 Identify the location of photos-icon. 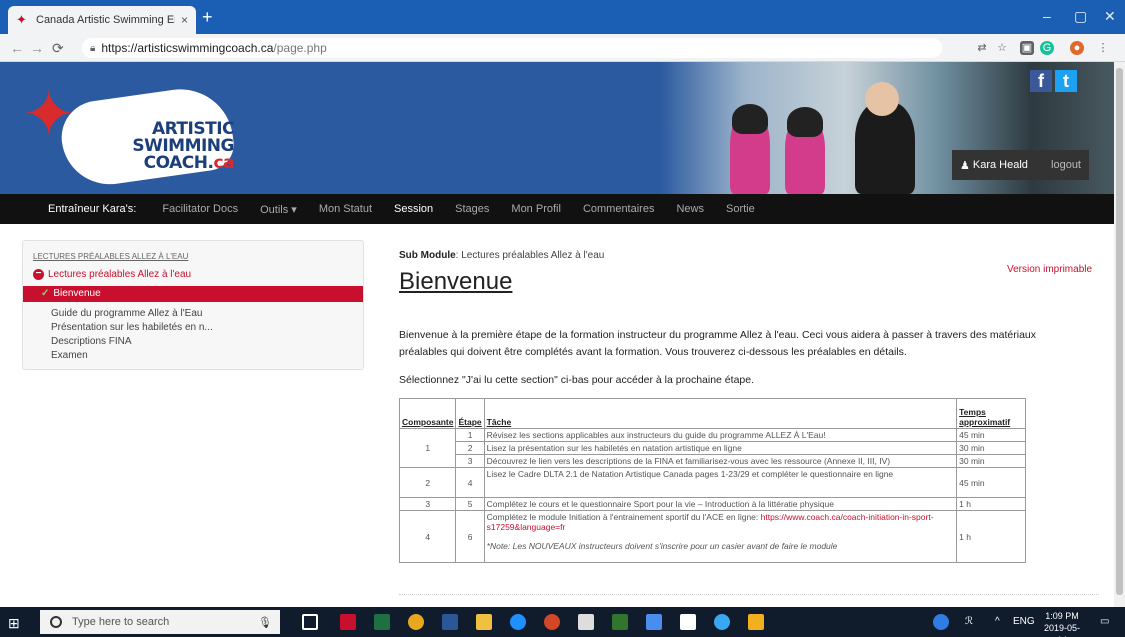
(722, 622).